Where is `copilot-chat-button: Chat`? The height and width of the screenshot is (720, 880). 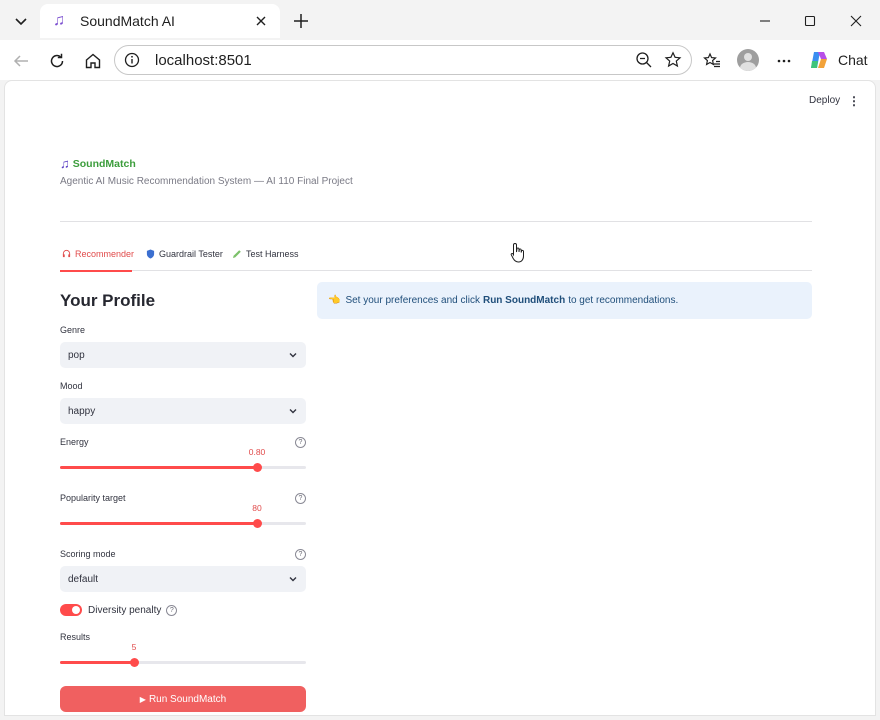
copilot-chat-button: Chat is located at coordinates (838, 60).